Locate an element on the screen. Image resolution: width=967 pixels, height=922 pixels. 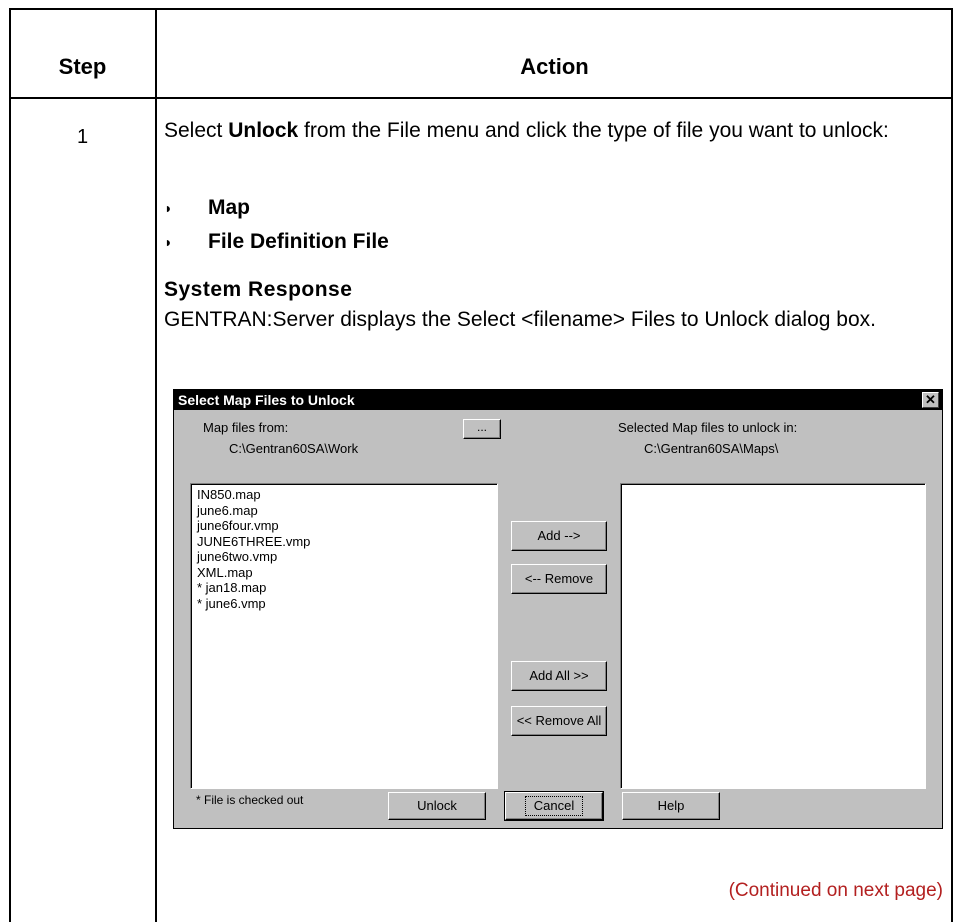
table-border-top is located at coordinates (481, 9).